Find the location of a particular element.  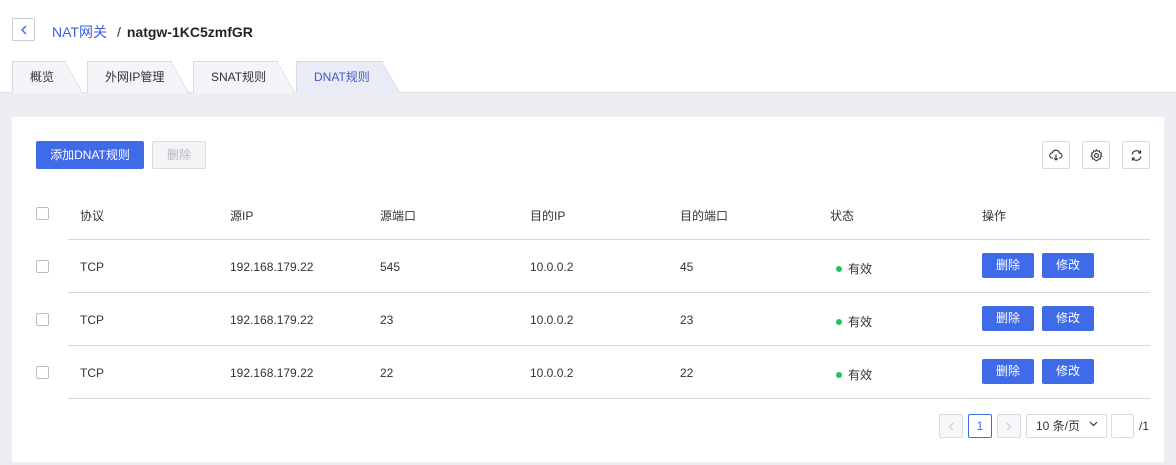

tab-public-ip: 外网IP管理 is located at coordinates (138, 77).